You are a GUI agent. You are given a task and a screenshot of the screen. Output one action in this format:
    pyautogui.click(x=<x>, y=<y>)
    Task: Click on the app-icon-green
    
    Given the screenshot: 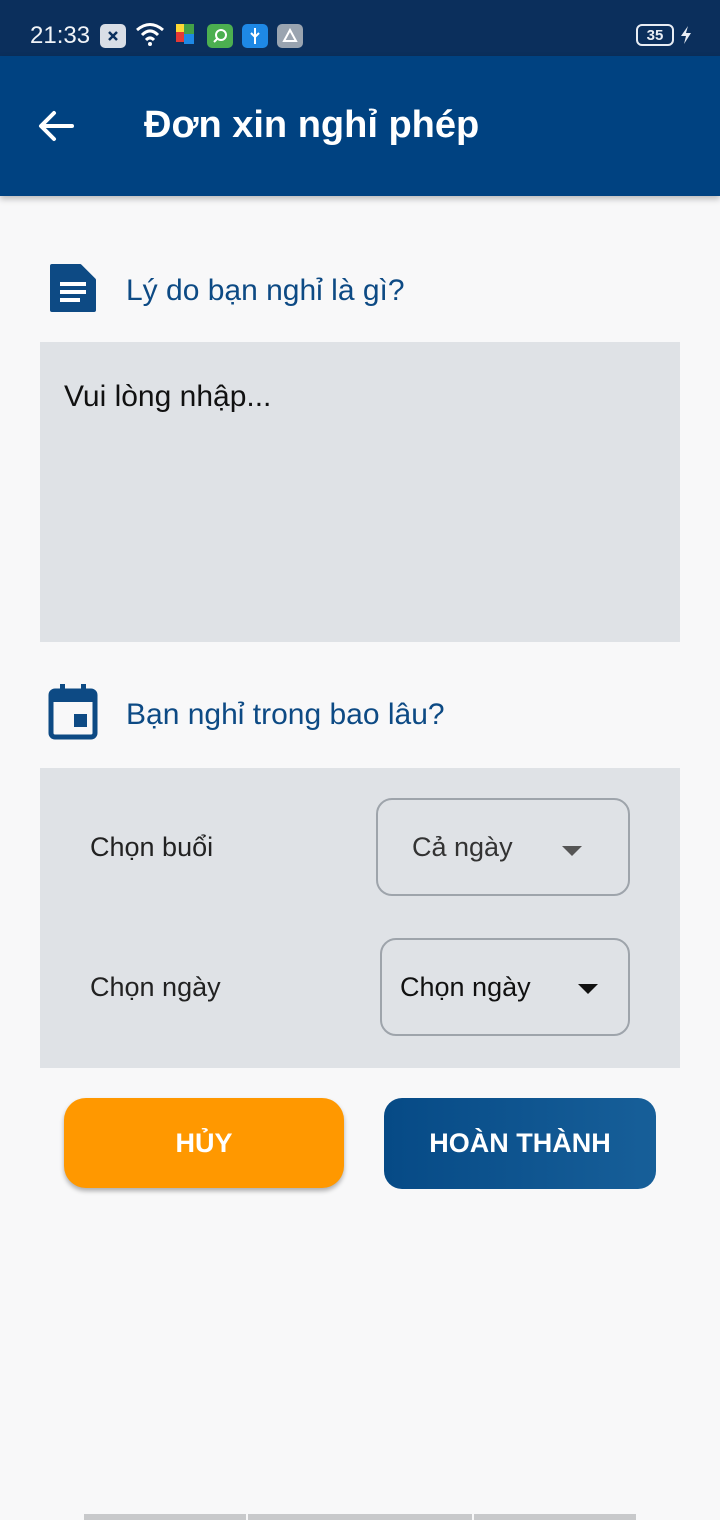 What is the action you would take?
    pyautogui.click(x=220, y=36)
    